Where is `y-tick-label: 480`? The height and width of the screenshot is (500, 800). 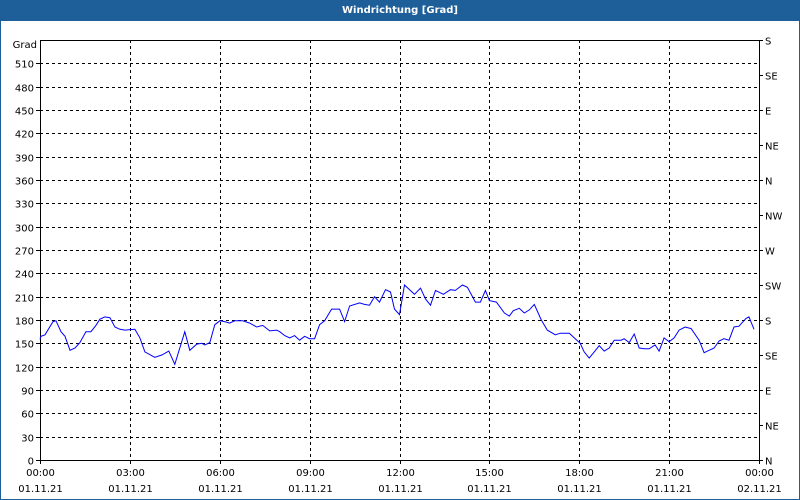 y-tick-label: 480 is located at coordinates (24, 89).